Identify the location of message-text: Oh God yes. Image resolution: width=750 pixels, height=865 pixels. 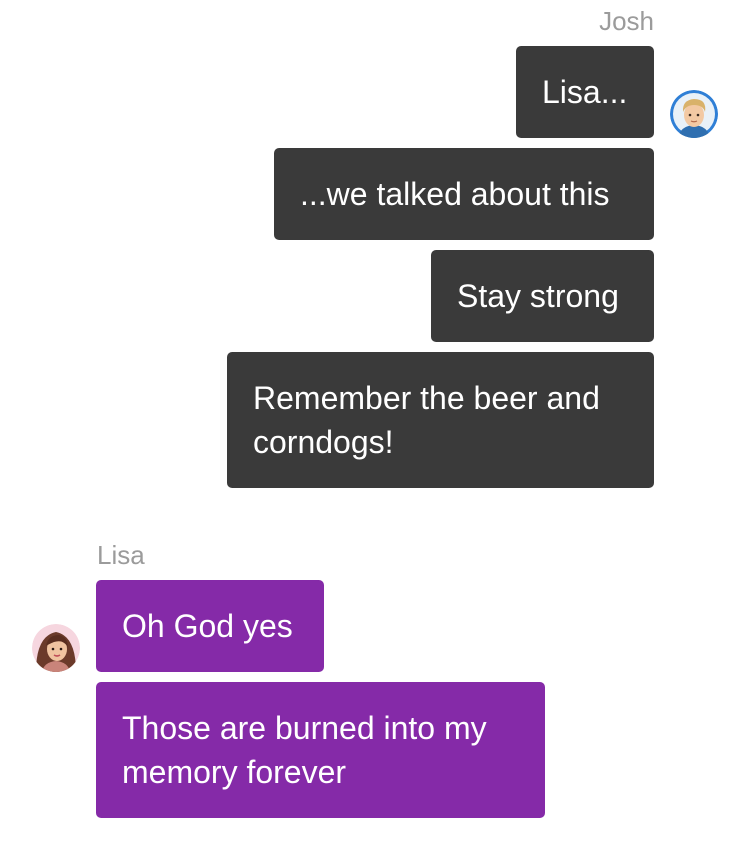
(207, 626).